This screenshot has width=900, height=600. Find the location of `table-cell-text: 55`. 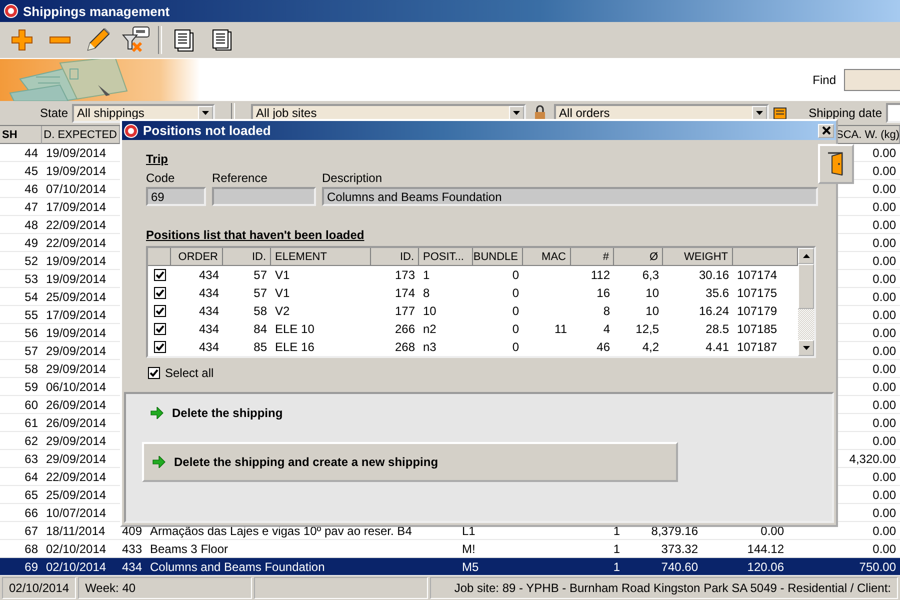

table-cell-text: 55 is located at coordinates (31, 314).